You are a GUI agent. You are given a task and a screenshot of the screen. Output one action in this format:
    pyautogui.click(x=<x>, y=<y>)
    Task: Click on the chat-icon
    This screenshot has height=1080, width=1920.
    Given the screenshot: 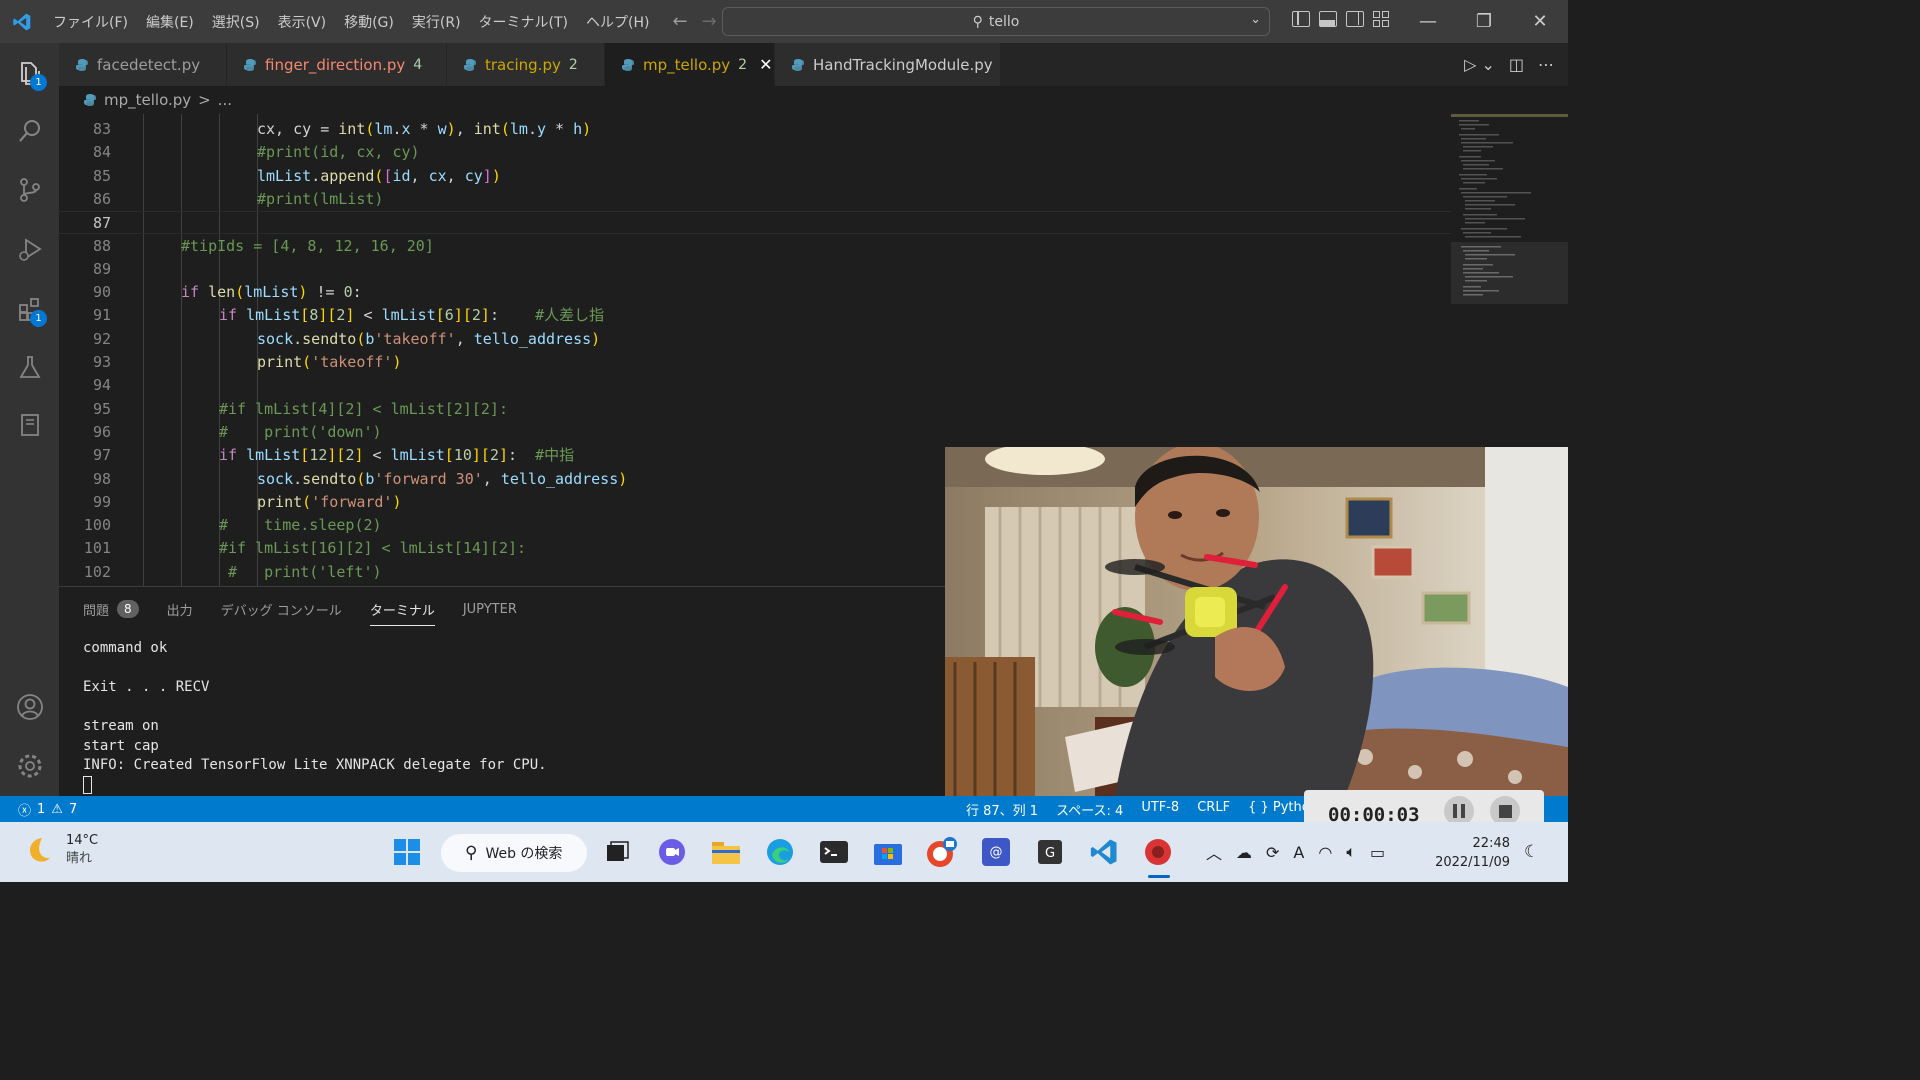 What is the action you would take?
    pyautogui.click(x=672, y=852)
    